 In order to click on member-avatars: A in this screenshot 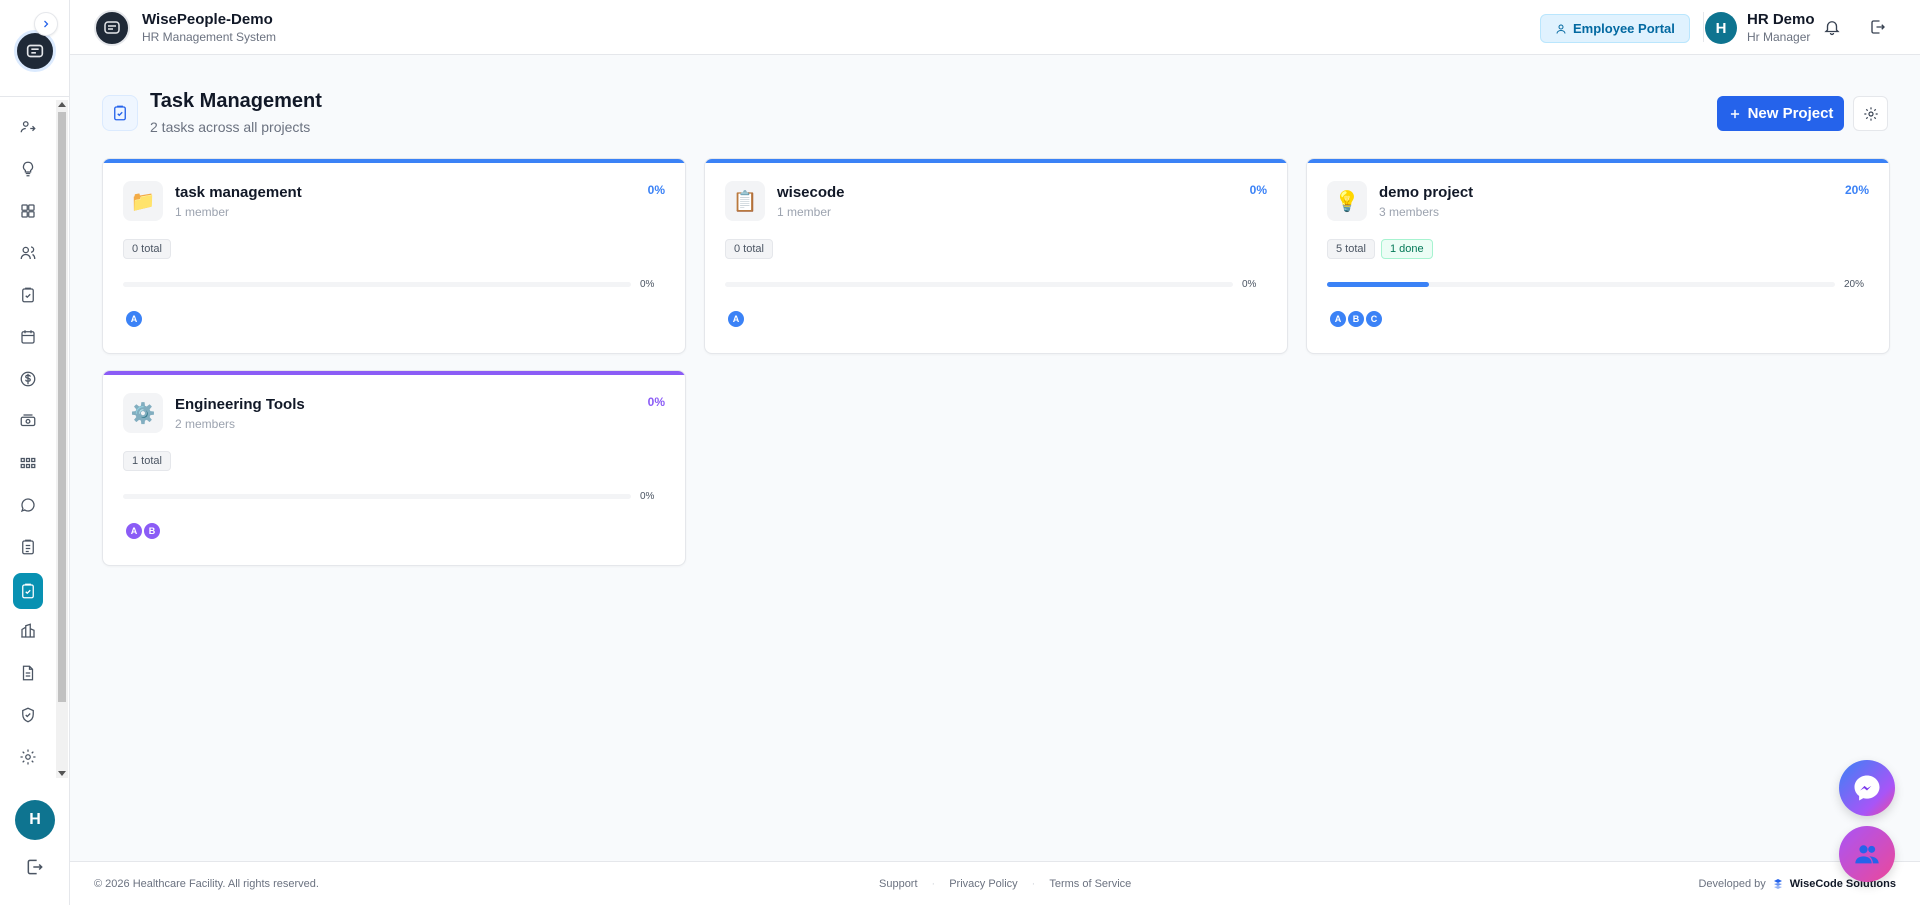, I will do `click(736, 319)`.